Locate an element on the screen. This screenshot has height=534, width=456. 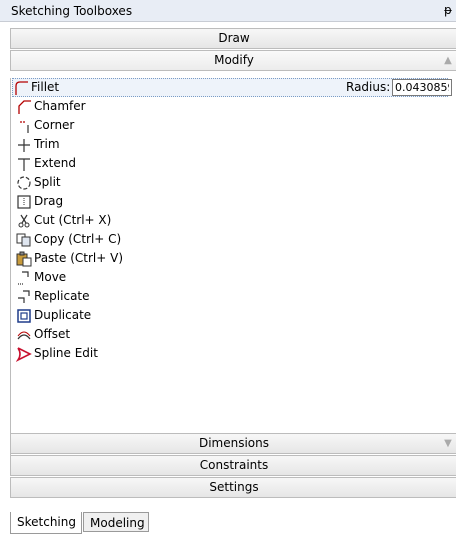
tool-duplicate: Duplicate is located at coordinates (53, 315).